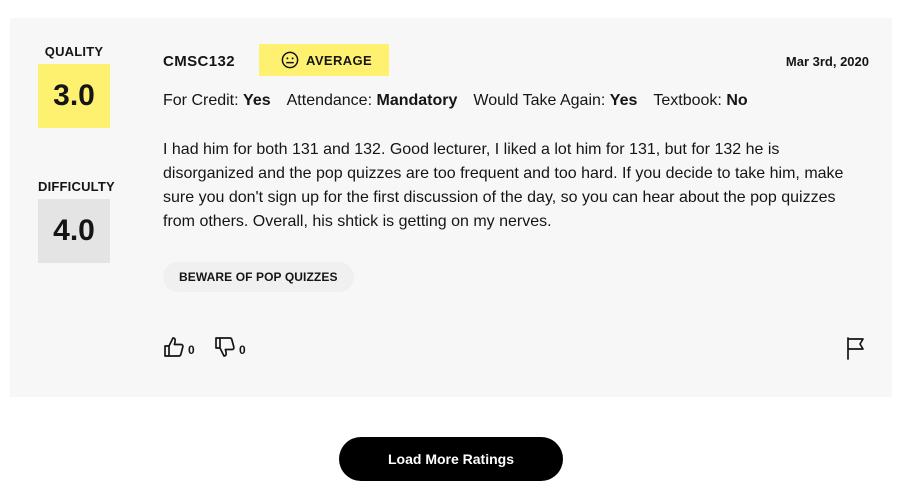  Describe the element at coordinates (372, 100) in the screenshot. I see `meta-attendance: Attendance: Mandatory` at that location.